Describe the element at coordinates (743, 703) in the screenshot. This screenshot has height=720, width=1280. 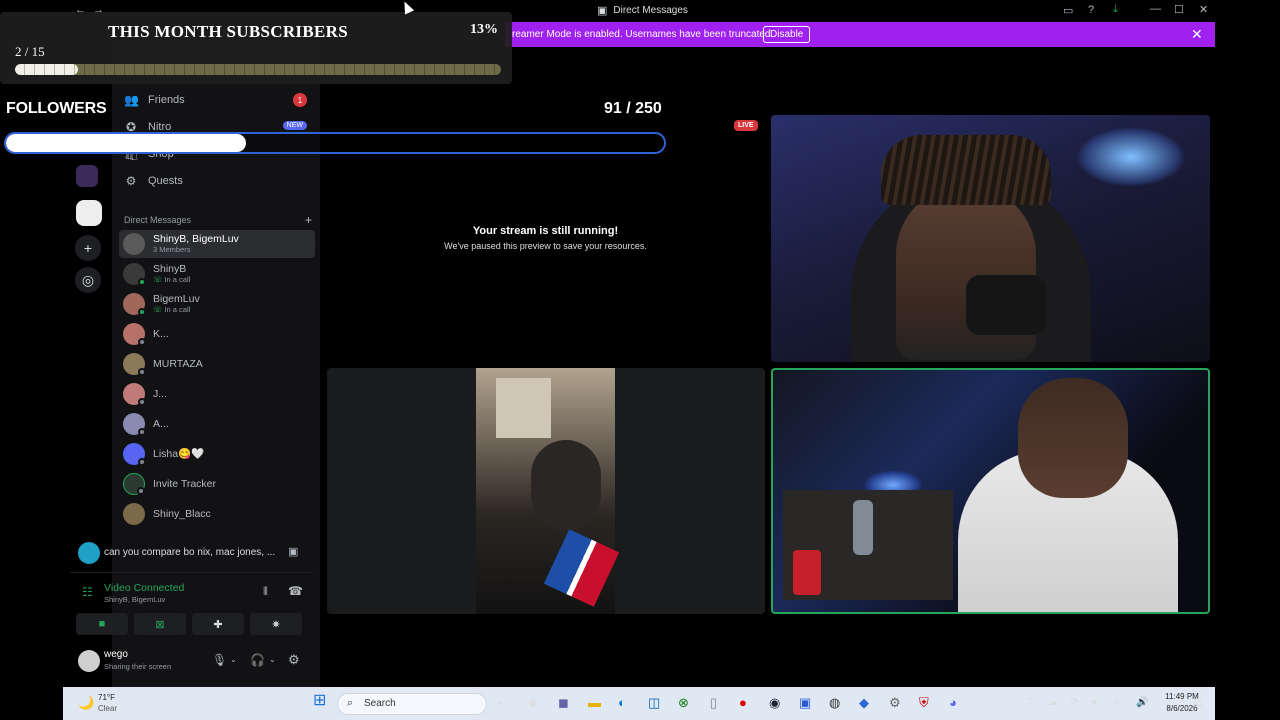
I see `obs-icon: ●` at that location.